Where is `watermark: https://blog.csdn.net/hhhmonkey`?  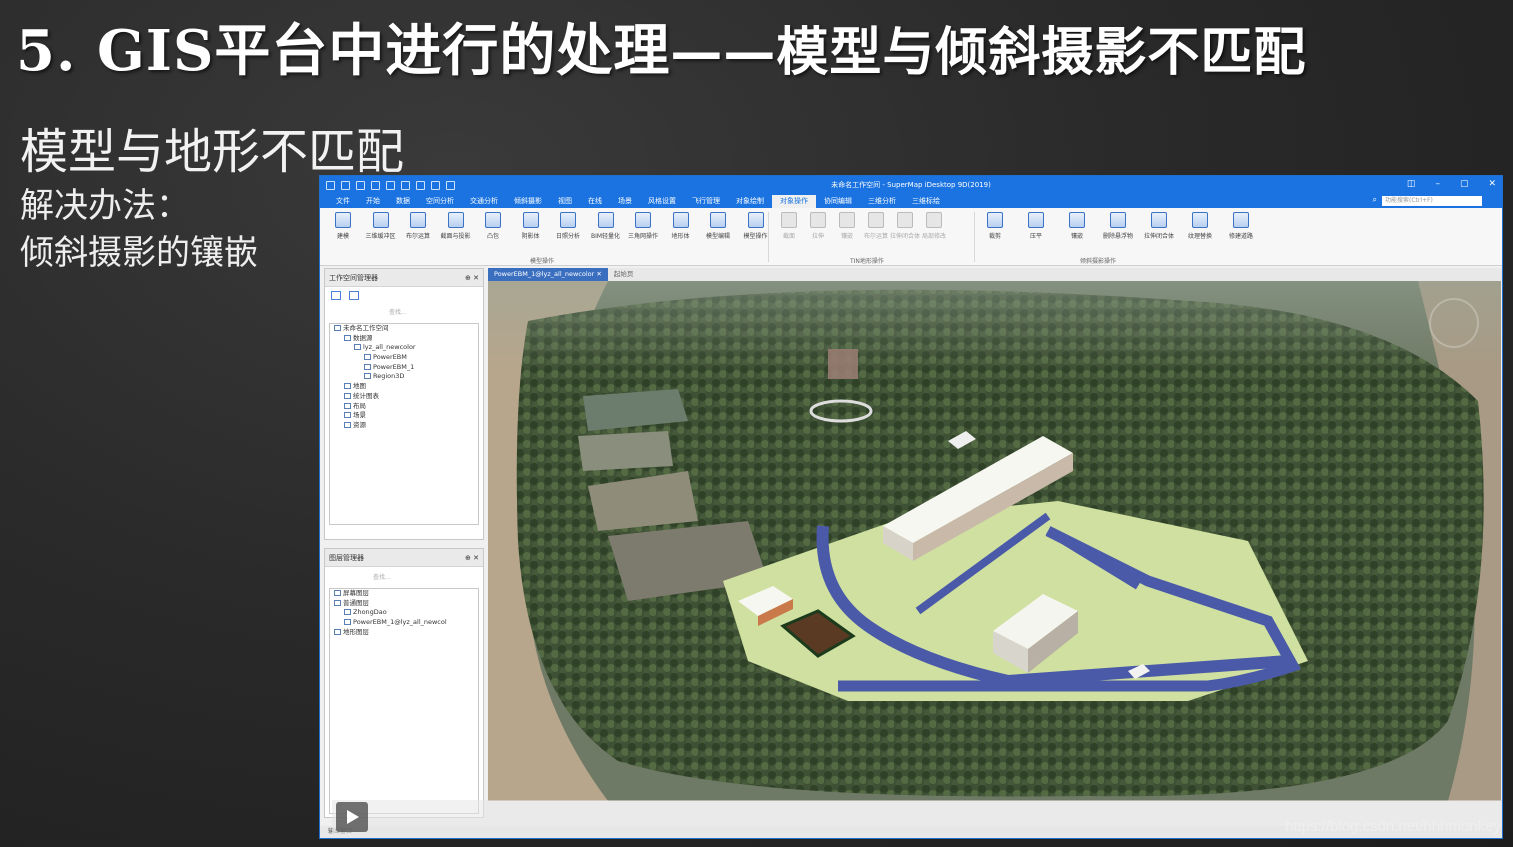 watermark: https://blog.csdn.net/hhhmonkey is located at coordinates (1393, 826).